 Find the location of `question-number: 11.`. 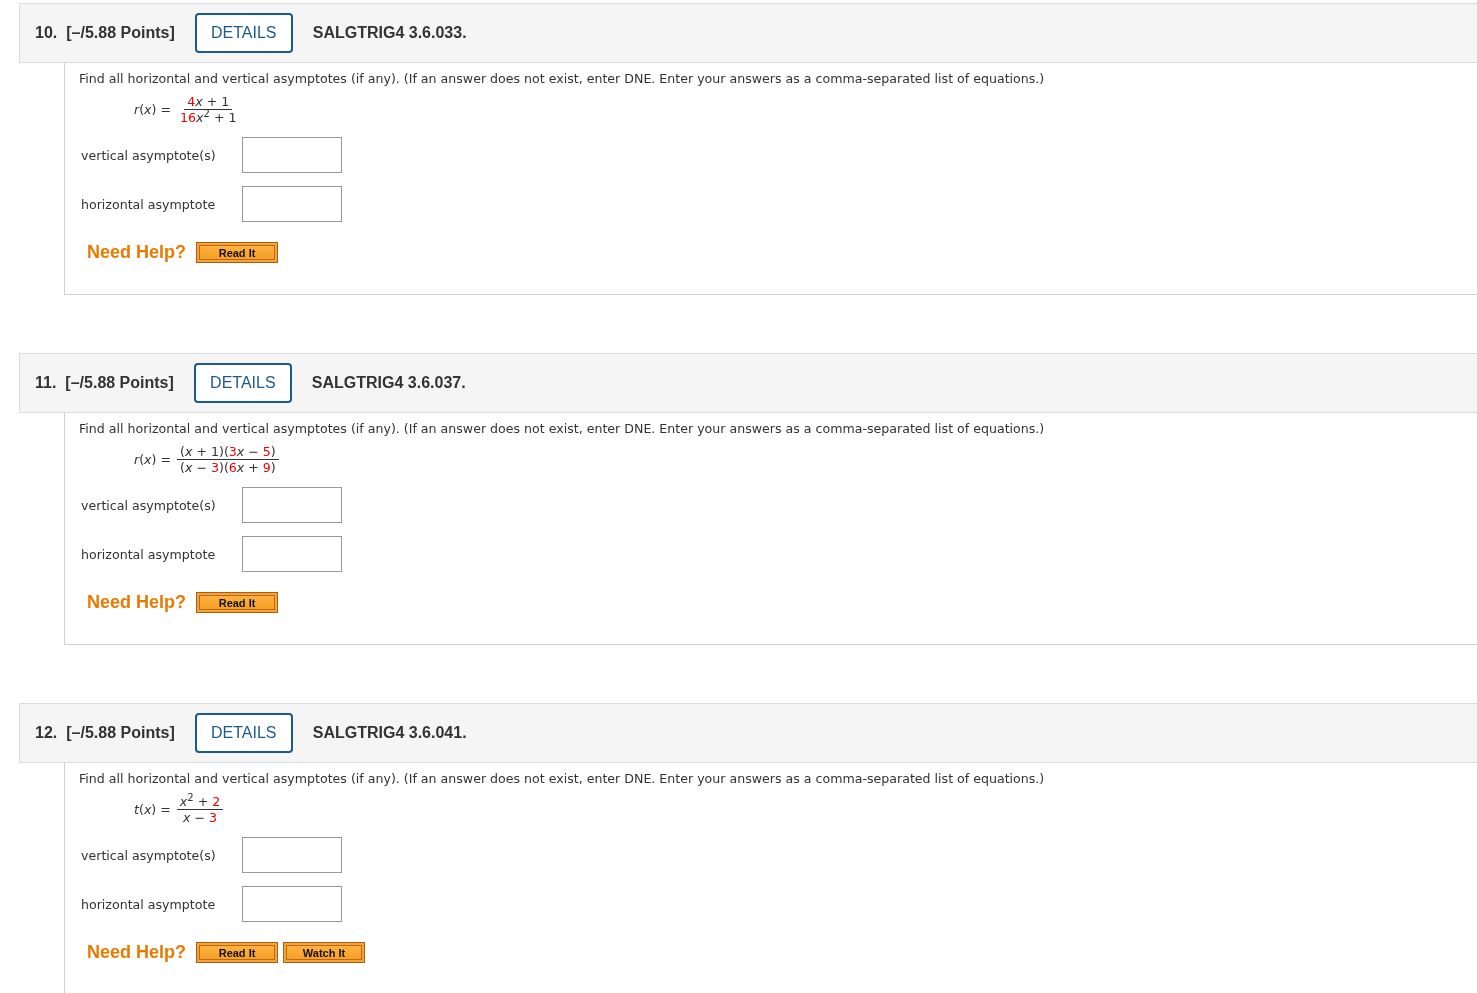

question-number: 11. is located at coordinates (46, 383).